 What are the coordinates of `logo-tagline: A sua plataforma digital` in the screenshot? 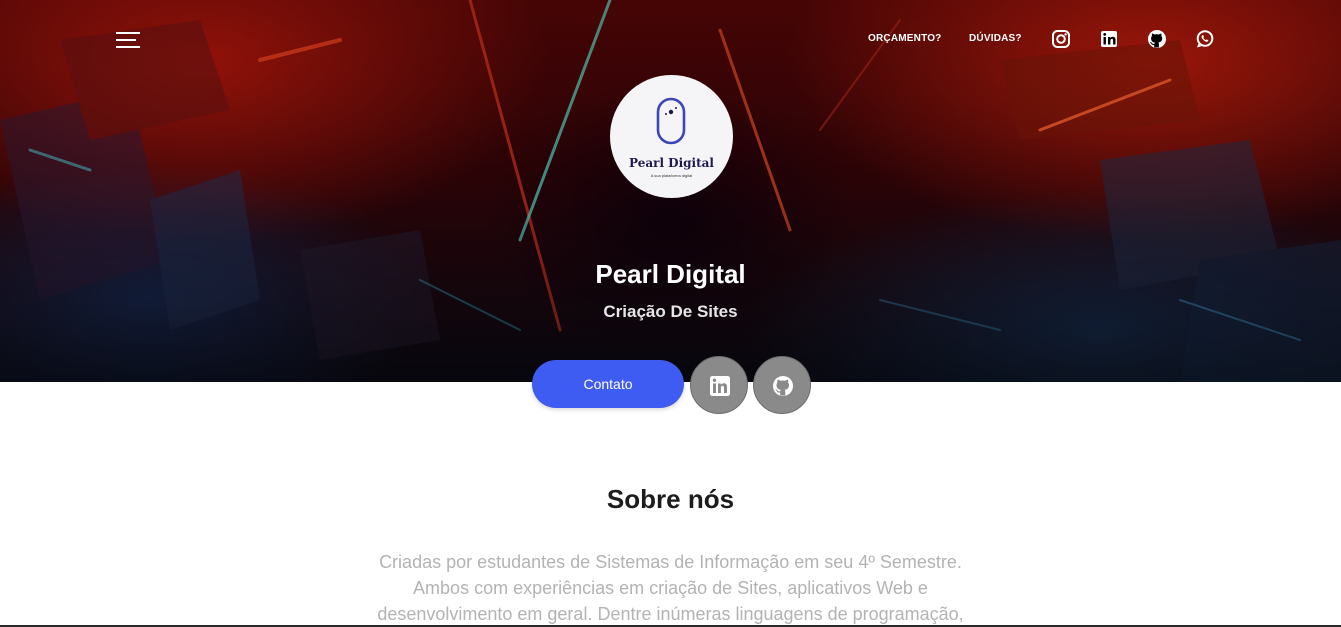 It's located at (671, 175).